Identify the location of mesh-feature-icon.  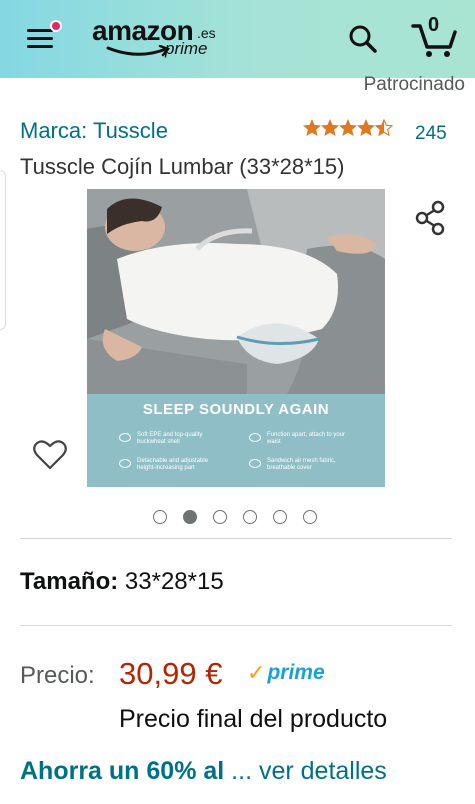
(255, 463).